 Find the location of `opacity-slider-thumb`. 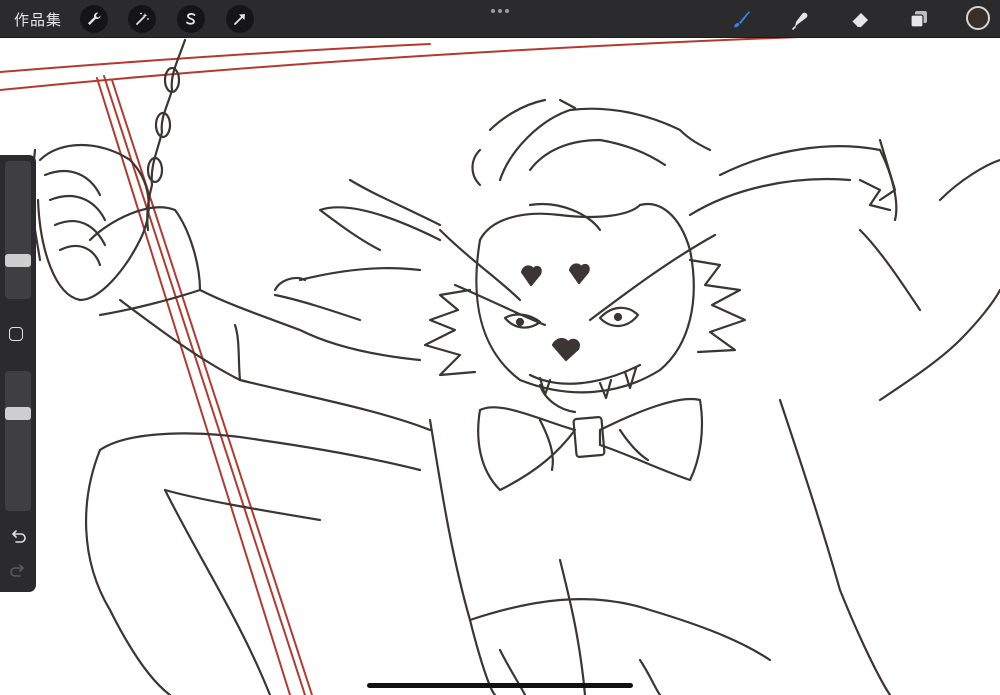

opacity-slider-thumb is located at coordinates (18, 413).